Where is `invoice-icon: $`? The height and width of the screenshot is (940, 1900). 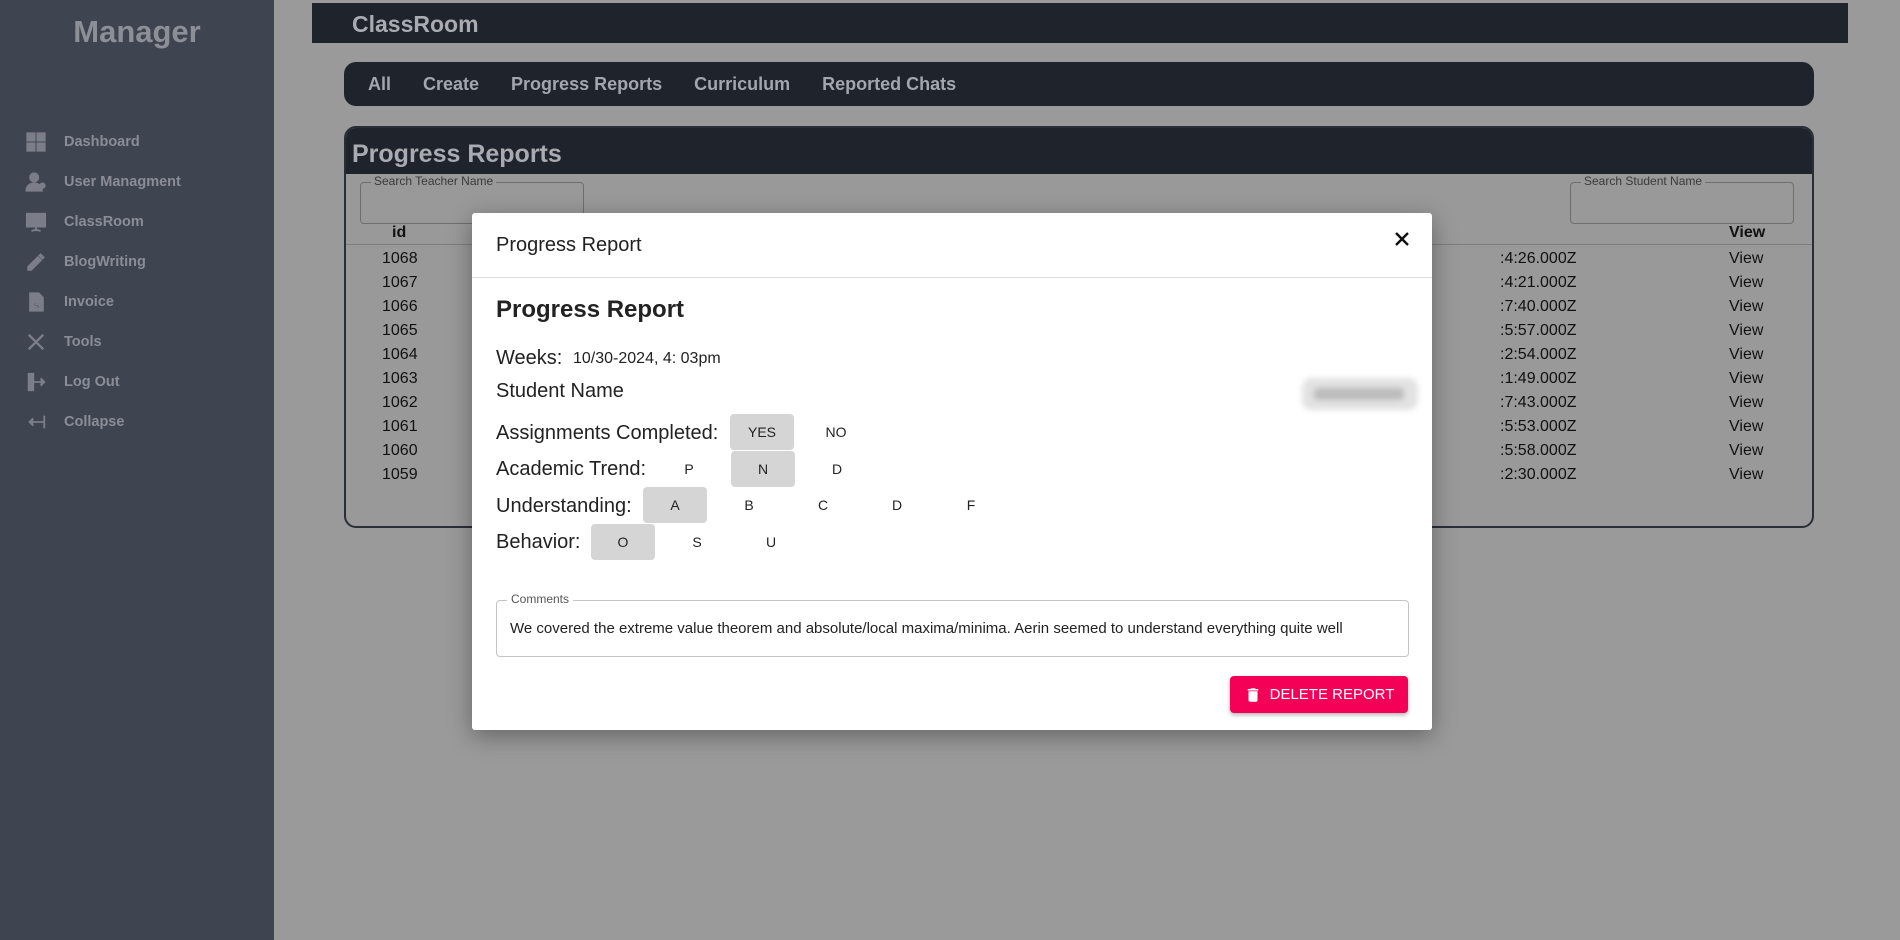
invoice-icon: $ is located at coordinates (36, 302).